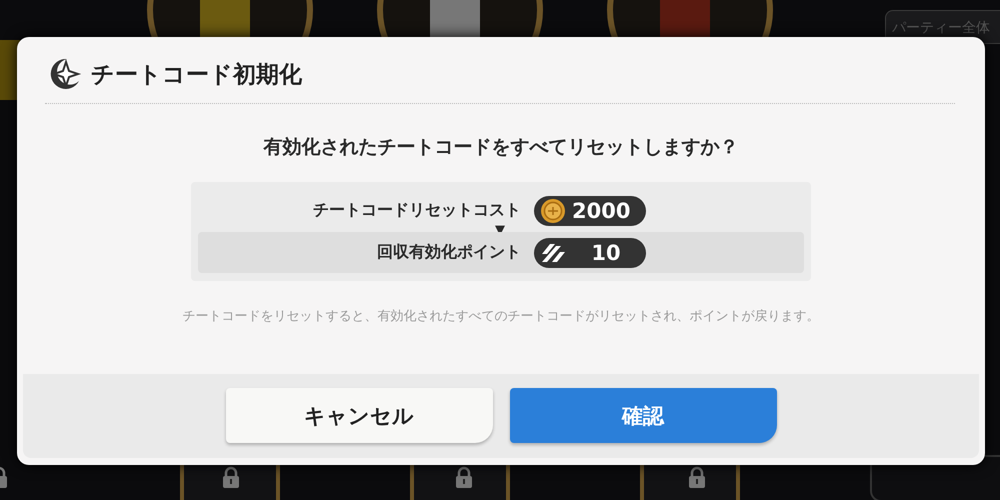 This screenshot has height=500, width=1000. Describe the element at coordinates (602, 210) in the screenshot. I see `value-text: 2000` at that location.